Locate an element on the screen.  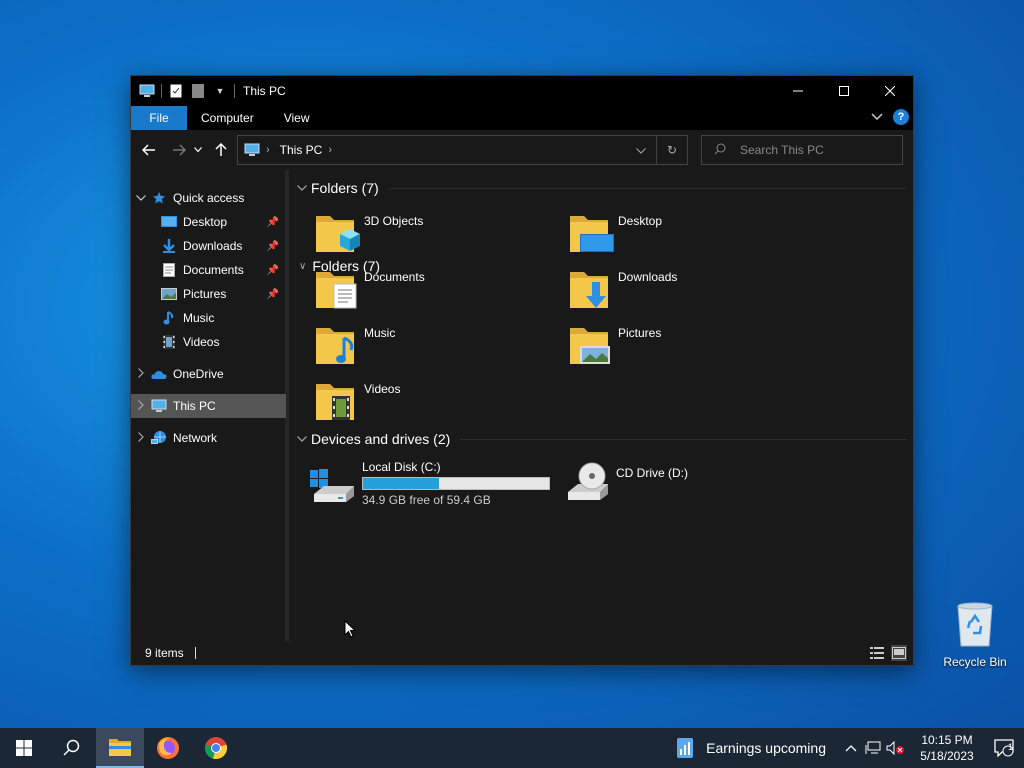
expanded-chevron-icon is located at coordinates (141, 198).